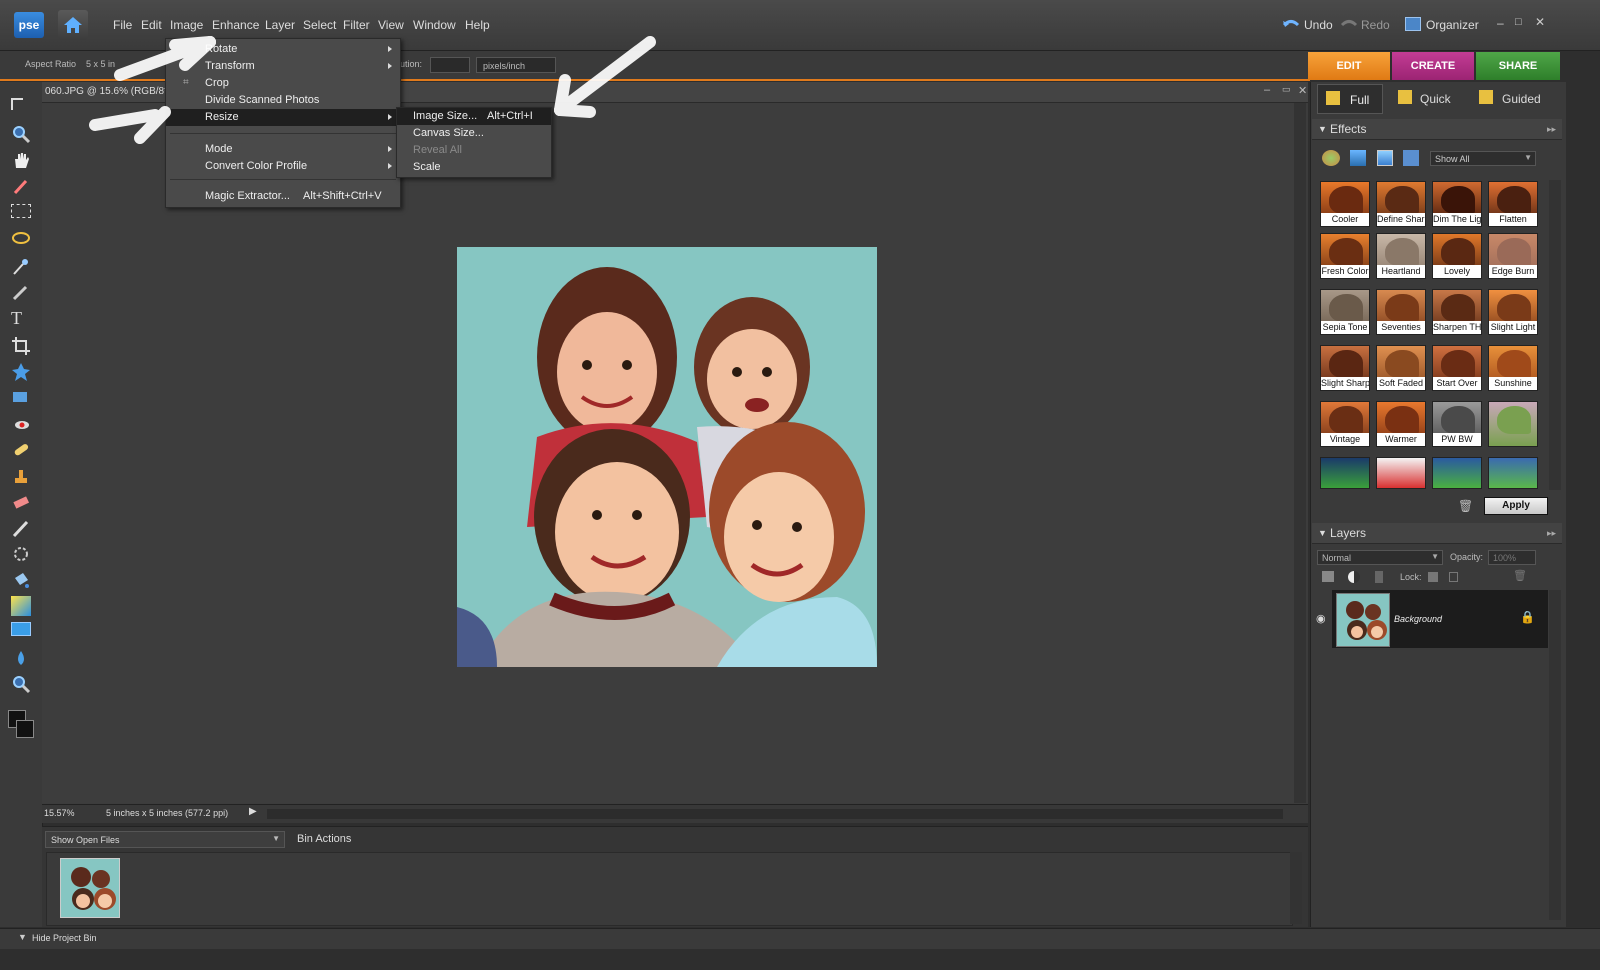 The image size is (1600, 970). I want to click on clone-stamp-icon, so click(21, 476).